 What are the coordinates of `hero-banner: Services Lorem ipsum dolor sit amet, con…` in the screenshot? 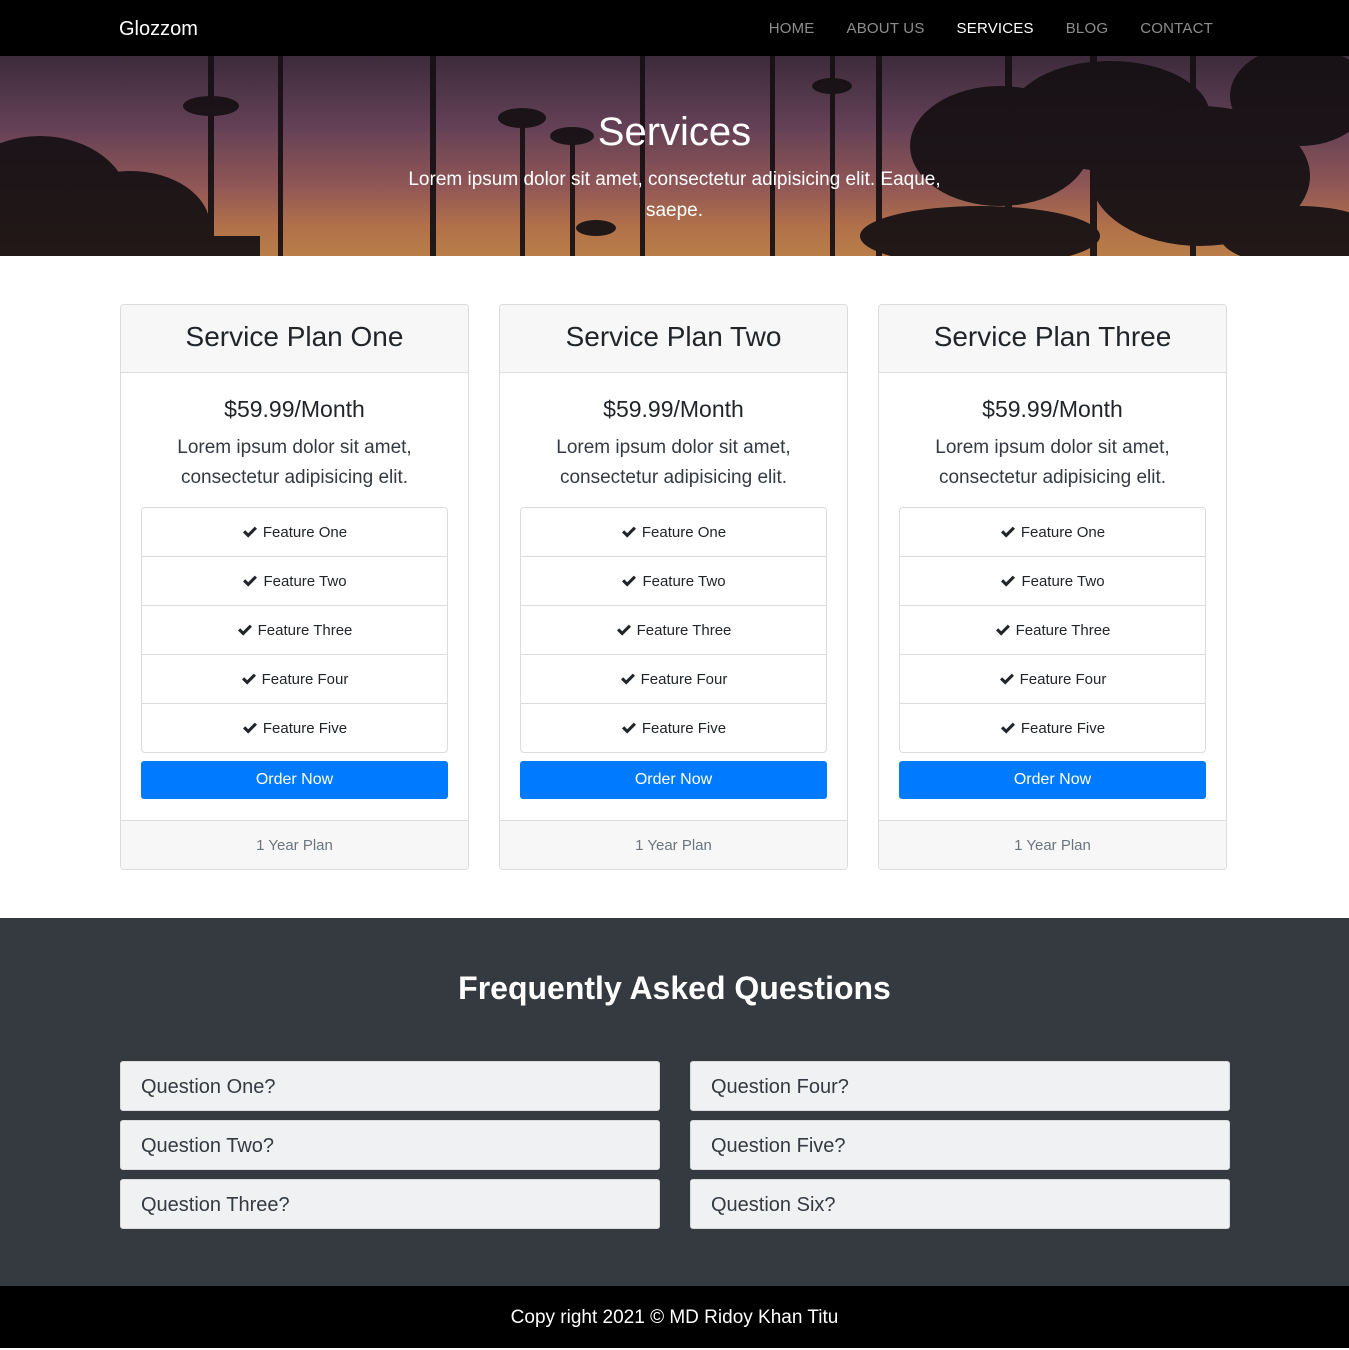 It's located at (674, 156).